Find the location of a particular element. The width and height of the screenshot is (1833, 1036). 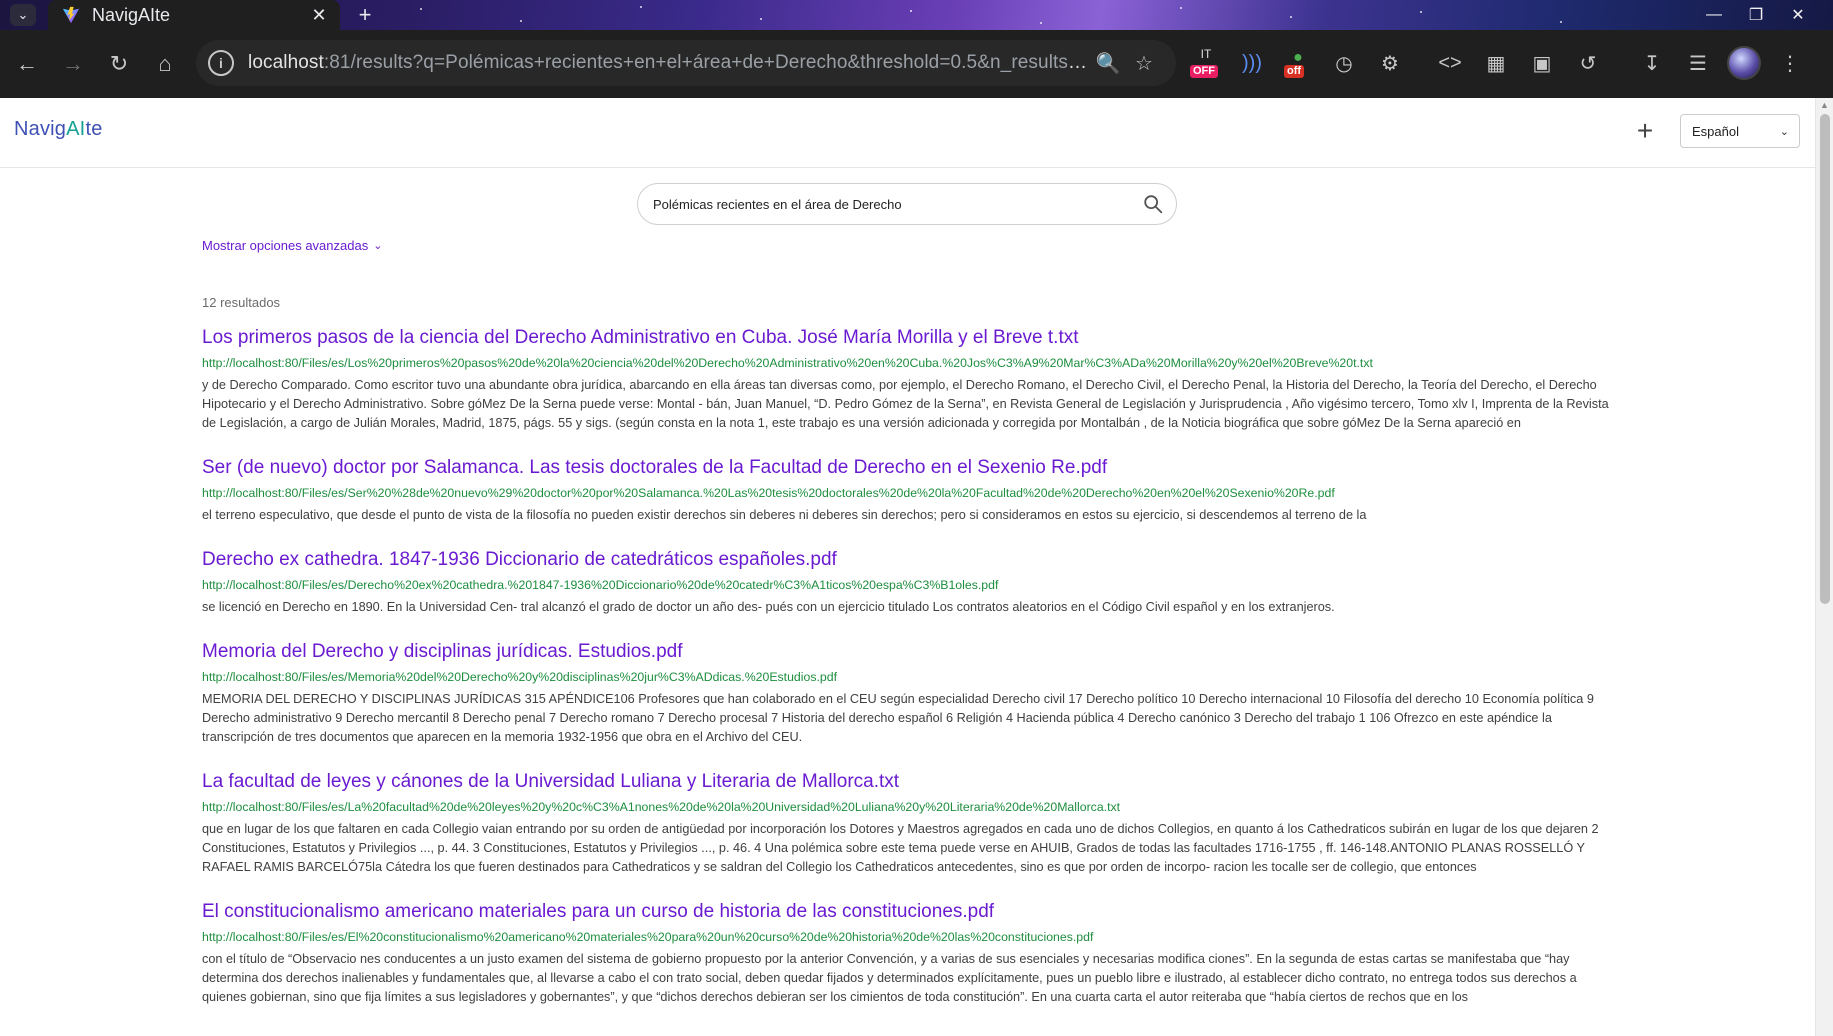

avatar is located at coordinates (1744, 63).